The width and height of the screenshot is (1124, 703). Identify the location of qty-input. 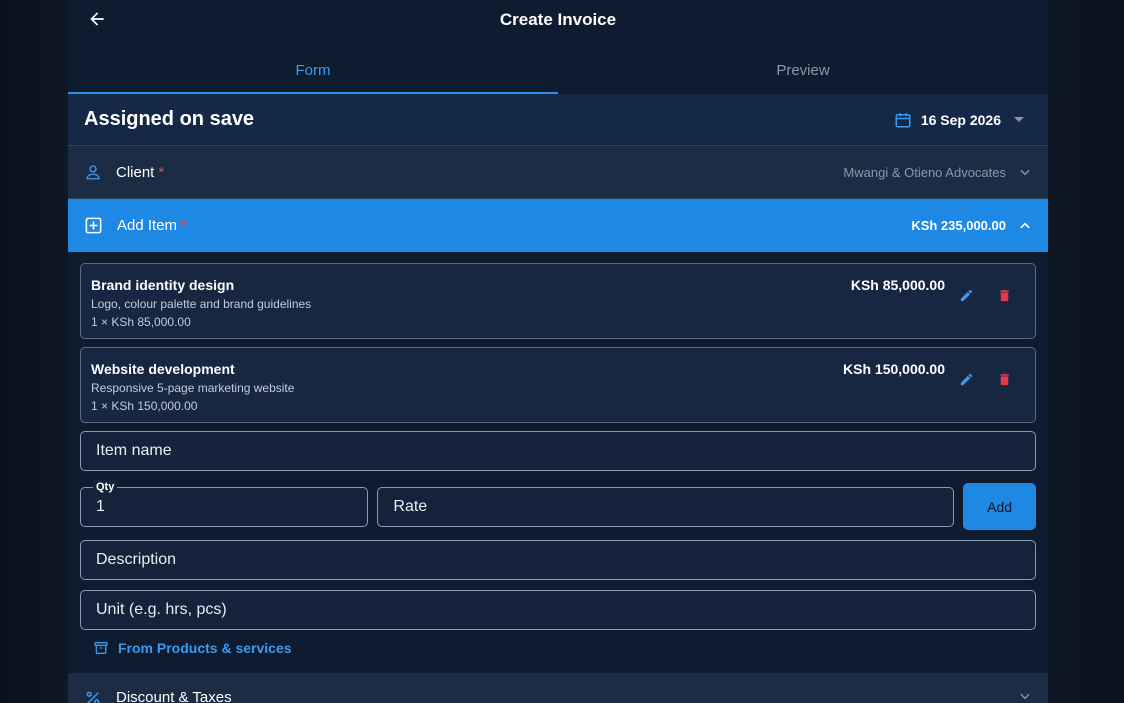
(224, 506).